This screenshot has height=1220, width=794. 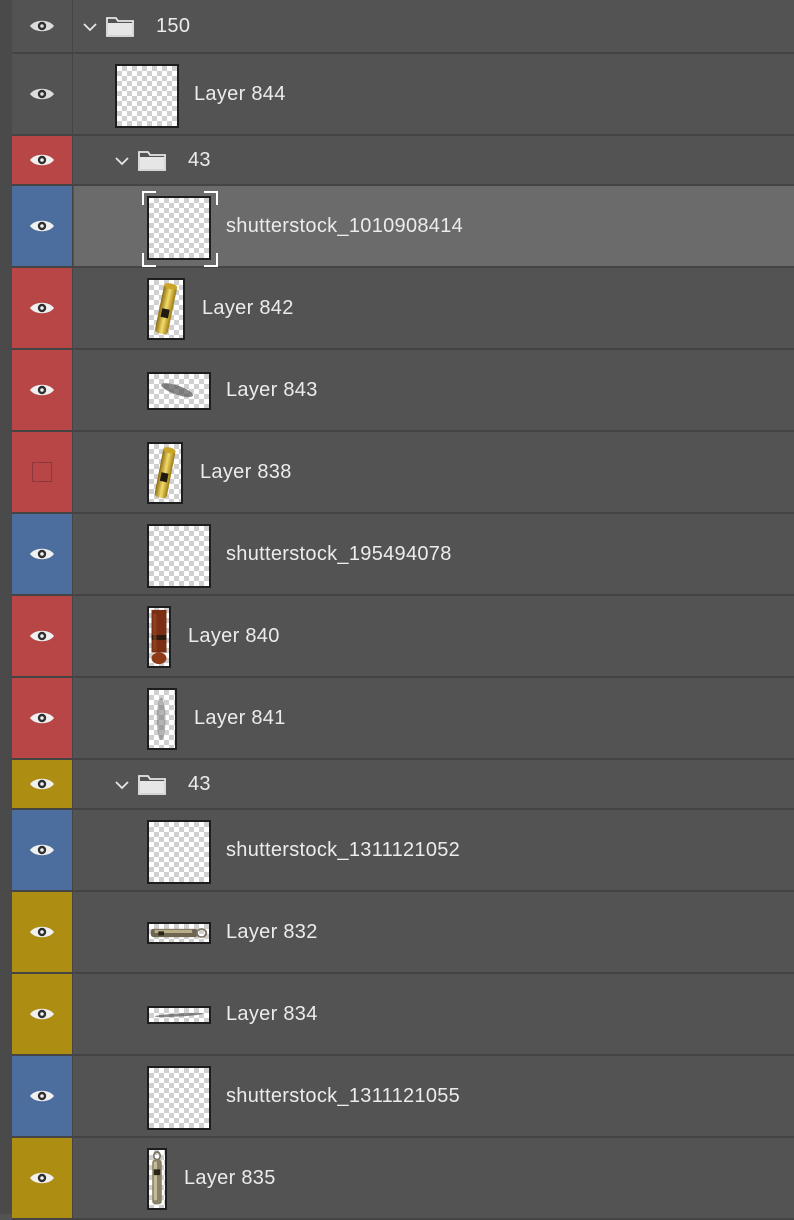 I want to click on layer-row: shutterstock_1010908414, so click(x=403, y=227).